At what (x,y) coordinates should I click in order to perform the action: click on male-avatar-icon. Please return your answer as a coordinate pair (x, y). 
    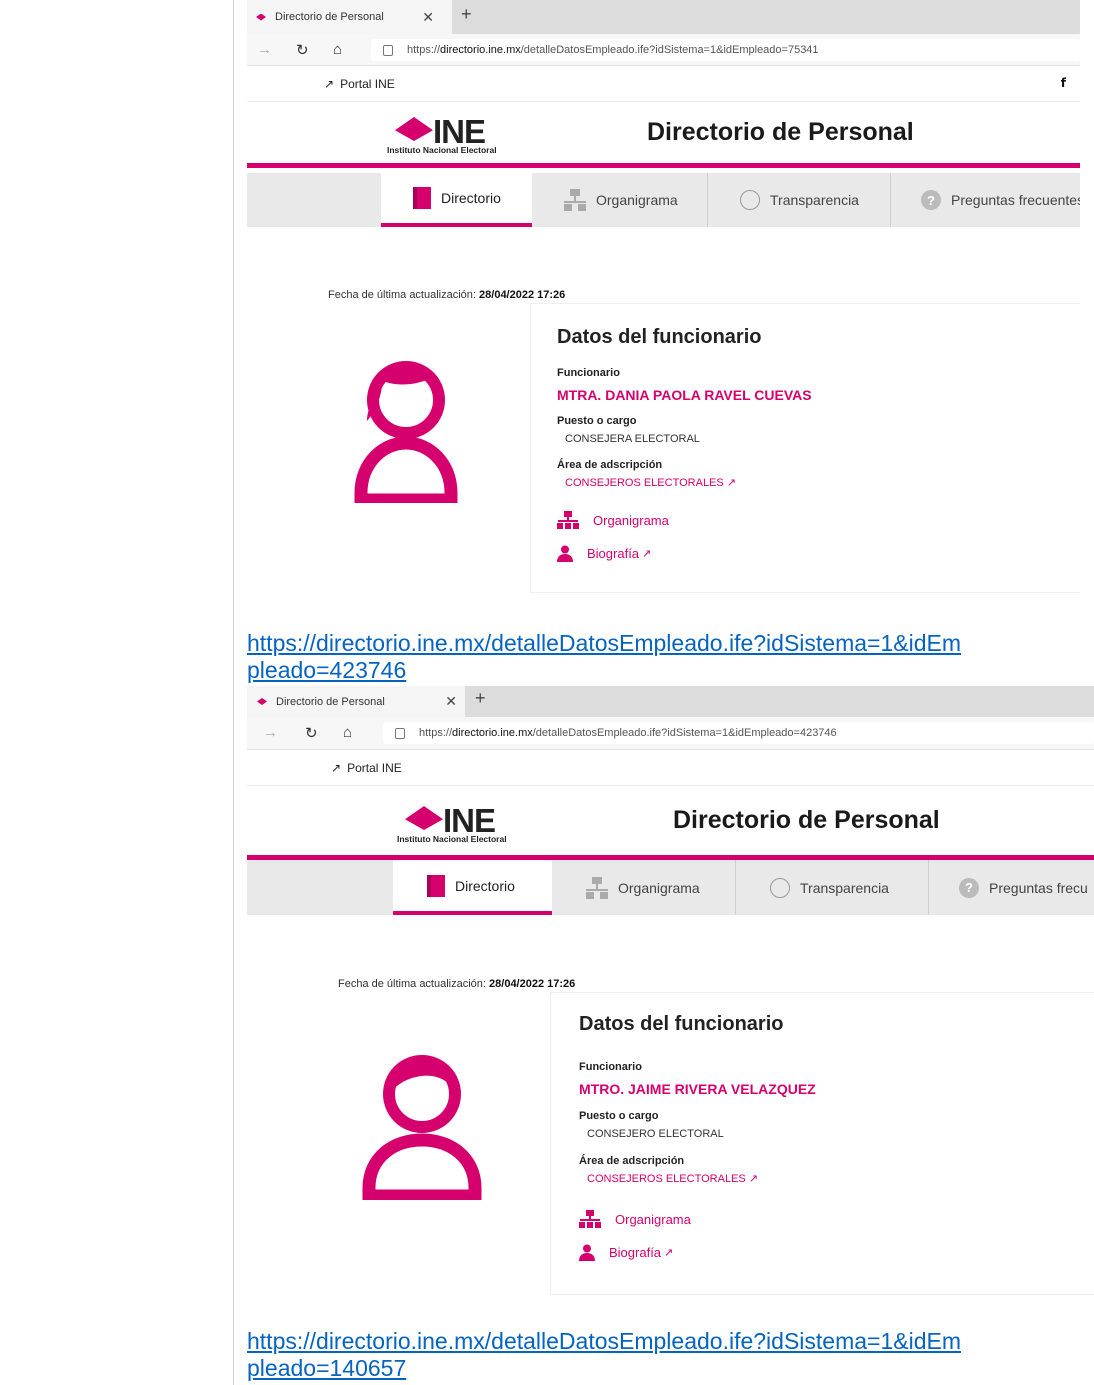
    Looking at the image, I should click on (422, 1127).